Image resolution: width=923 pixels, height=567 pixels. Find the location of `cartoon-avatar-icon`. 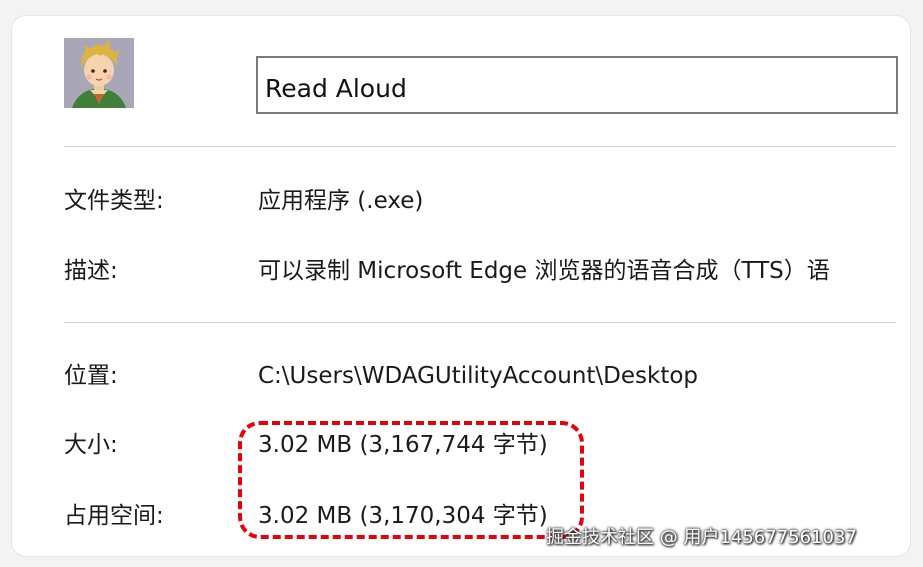

cartoon-avatar-icon is located at coordinates (99, 73).